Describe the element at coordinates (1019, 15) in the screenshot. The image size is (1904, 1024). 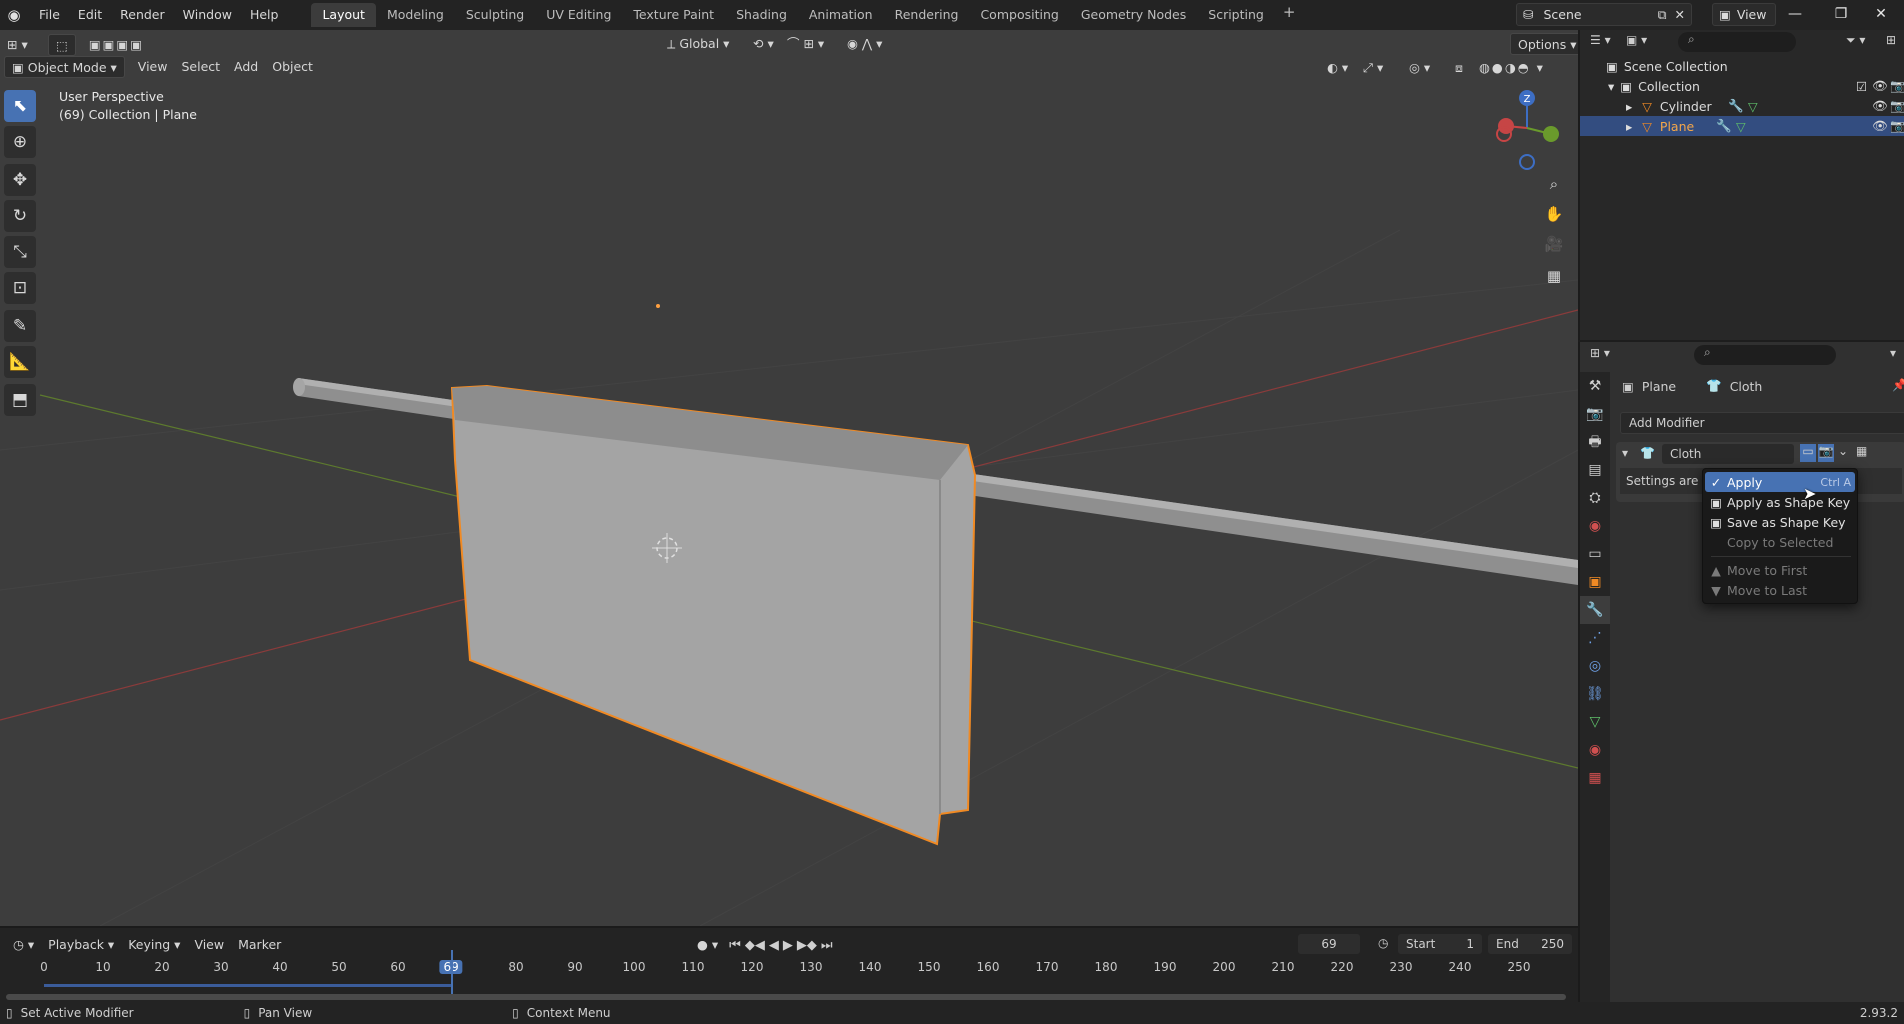
I see `tab-compositing: Compositing` at that location.